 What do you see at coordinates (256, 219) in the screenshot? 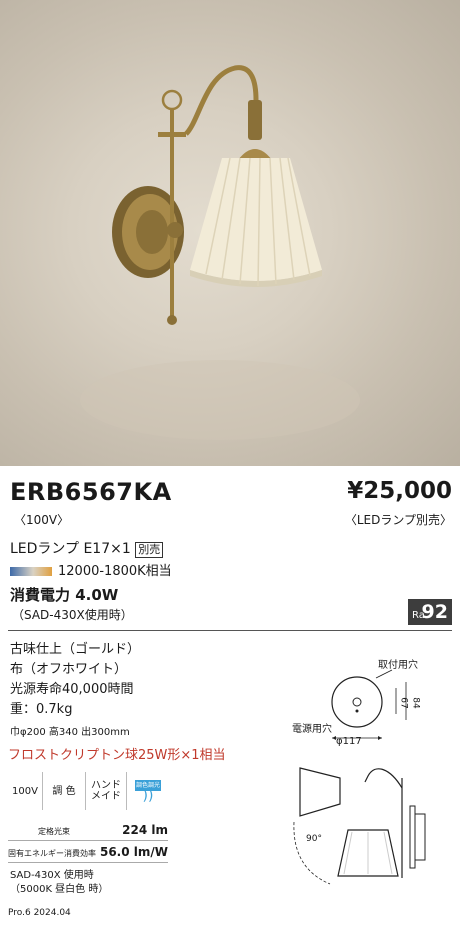
I see `lamp-shade` at bounding box center [256, 219].